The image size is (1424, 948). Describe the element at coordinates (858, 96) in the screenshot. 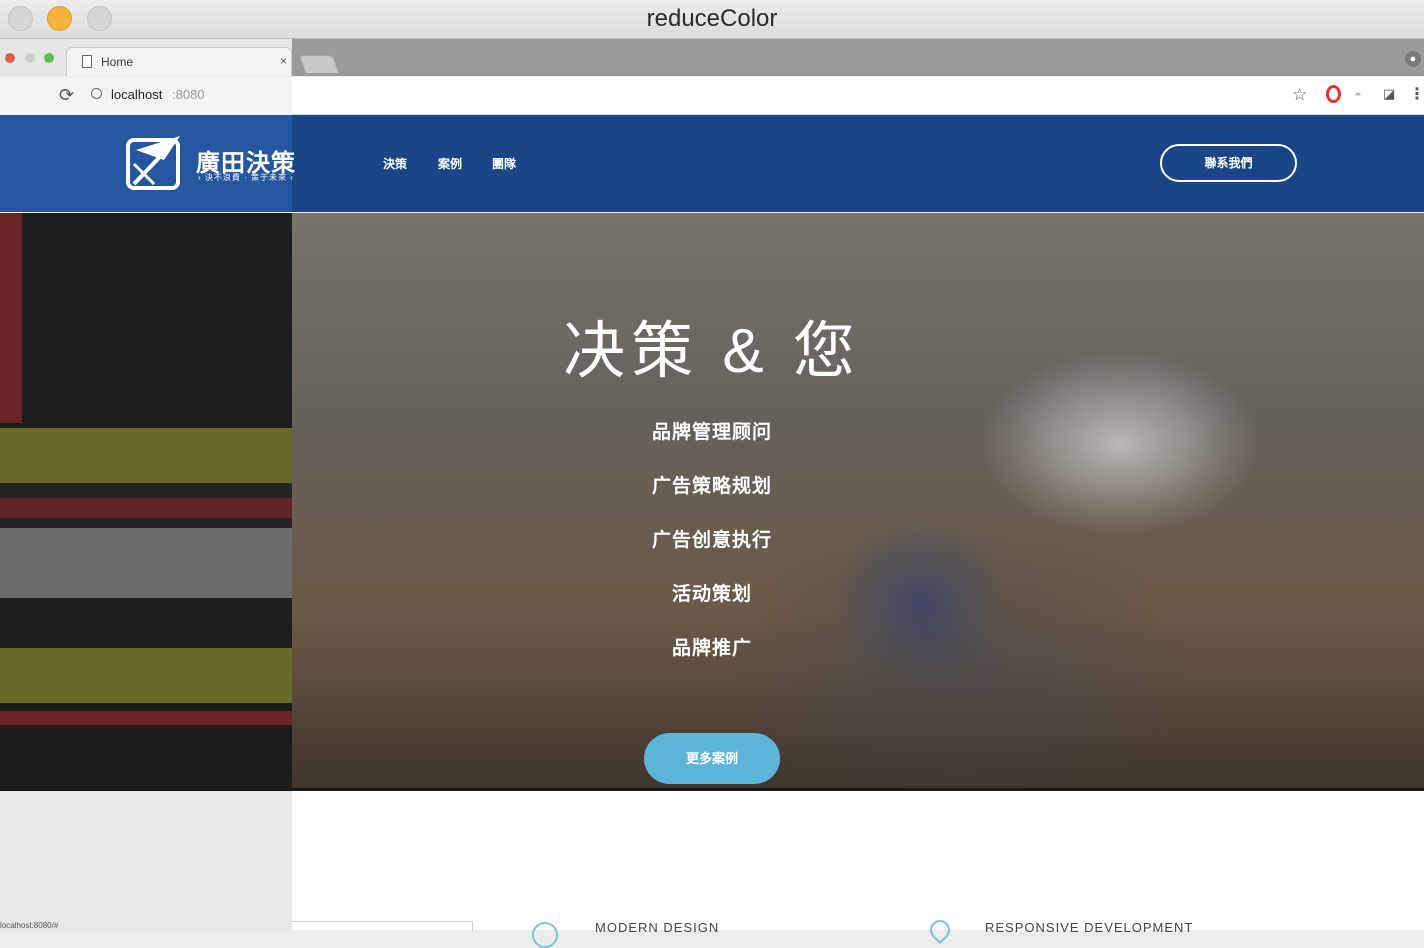

I see `address-bar` at that location.